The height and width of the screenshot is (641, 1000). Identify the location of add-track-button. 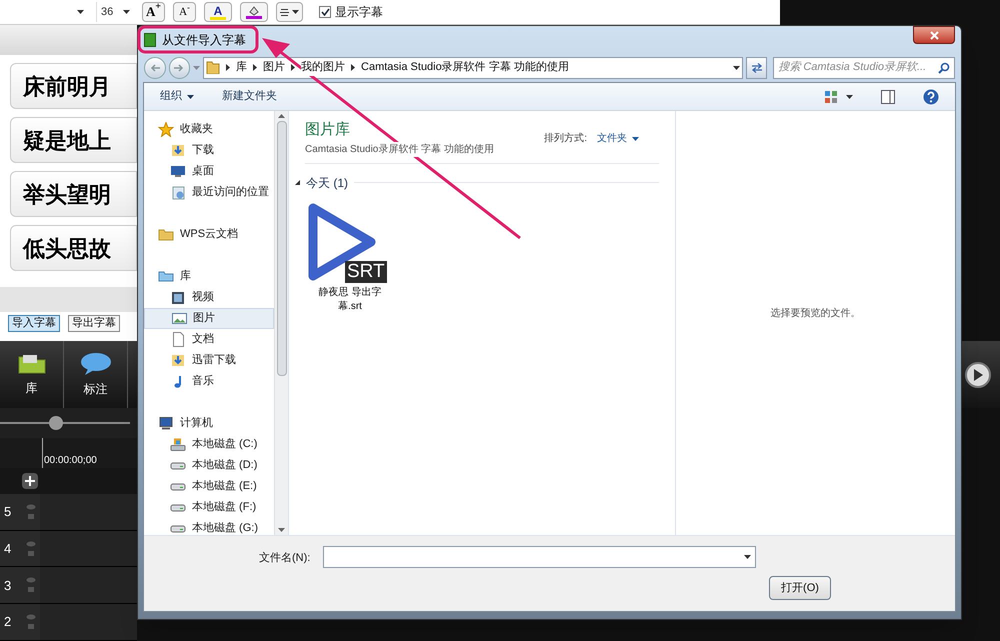
(30, 480).